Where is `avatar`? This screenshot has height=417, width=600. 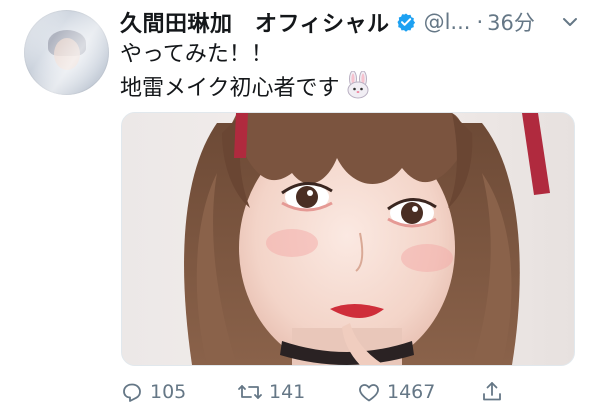 avatar is located at coordinates (66, 52).